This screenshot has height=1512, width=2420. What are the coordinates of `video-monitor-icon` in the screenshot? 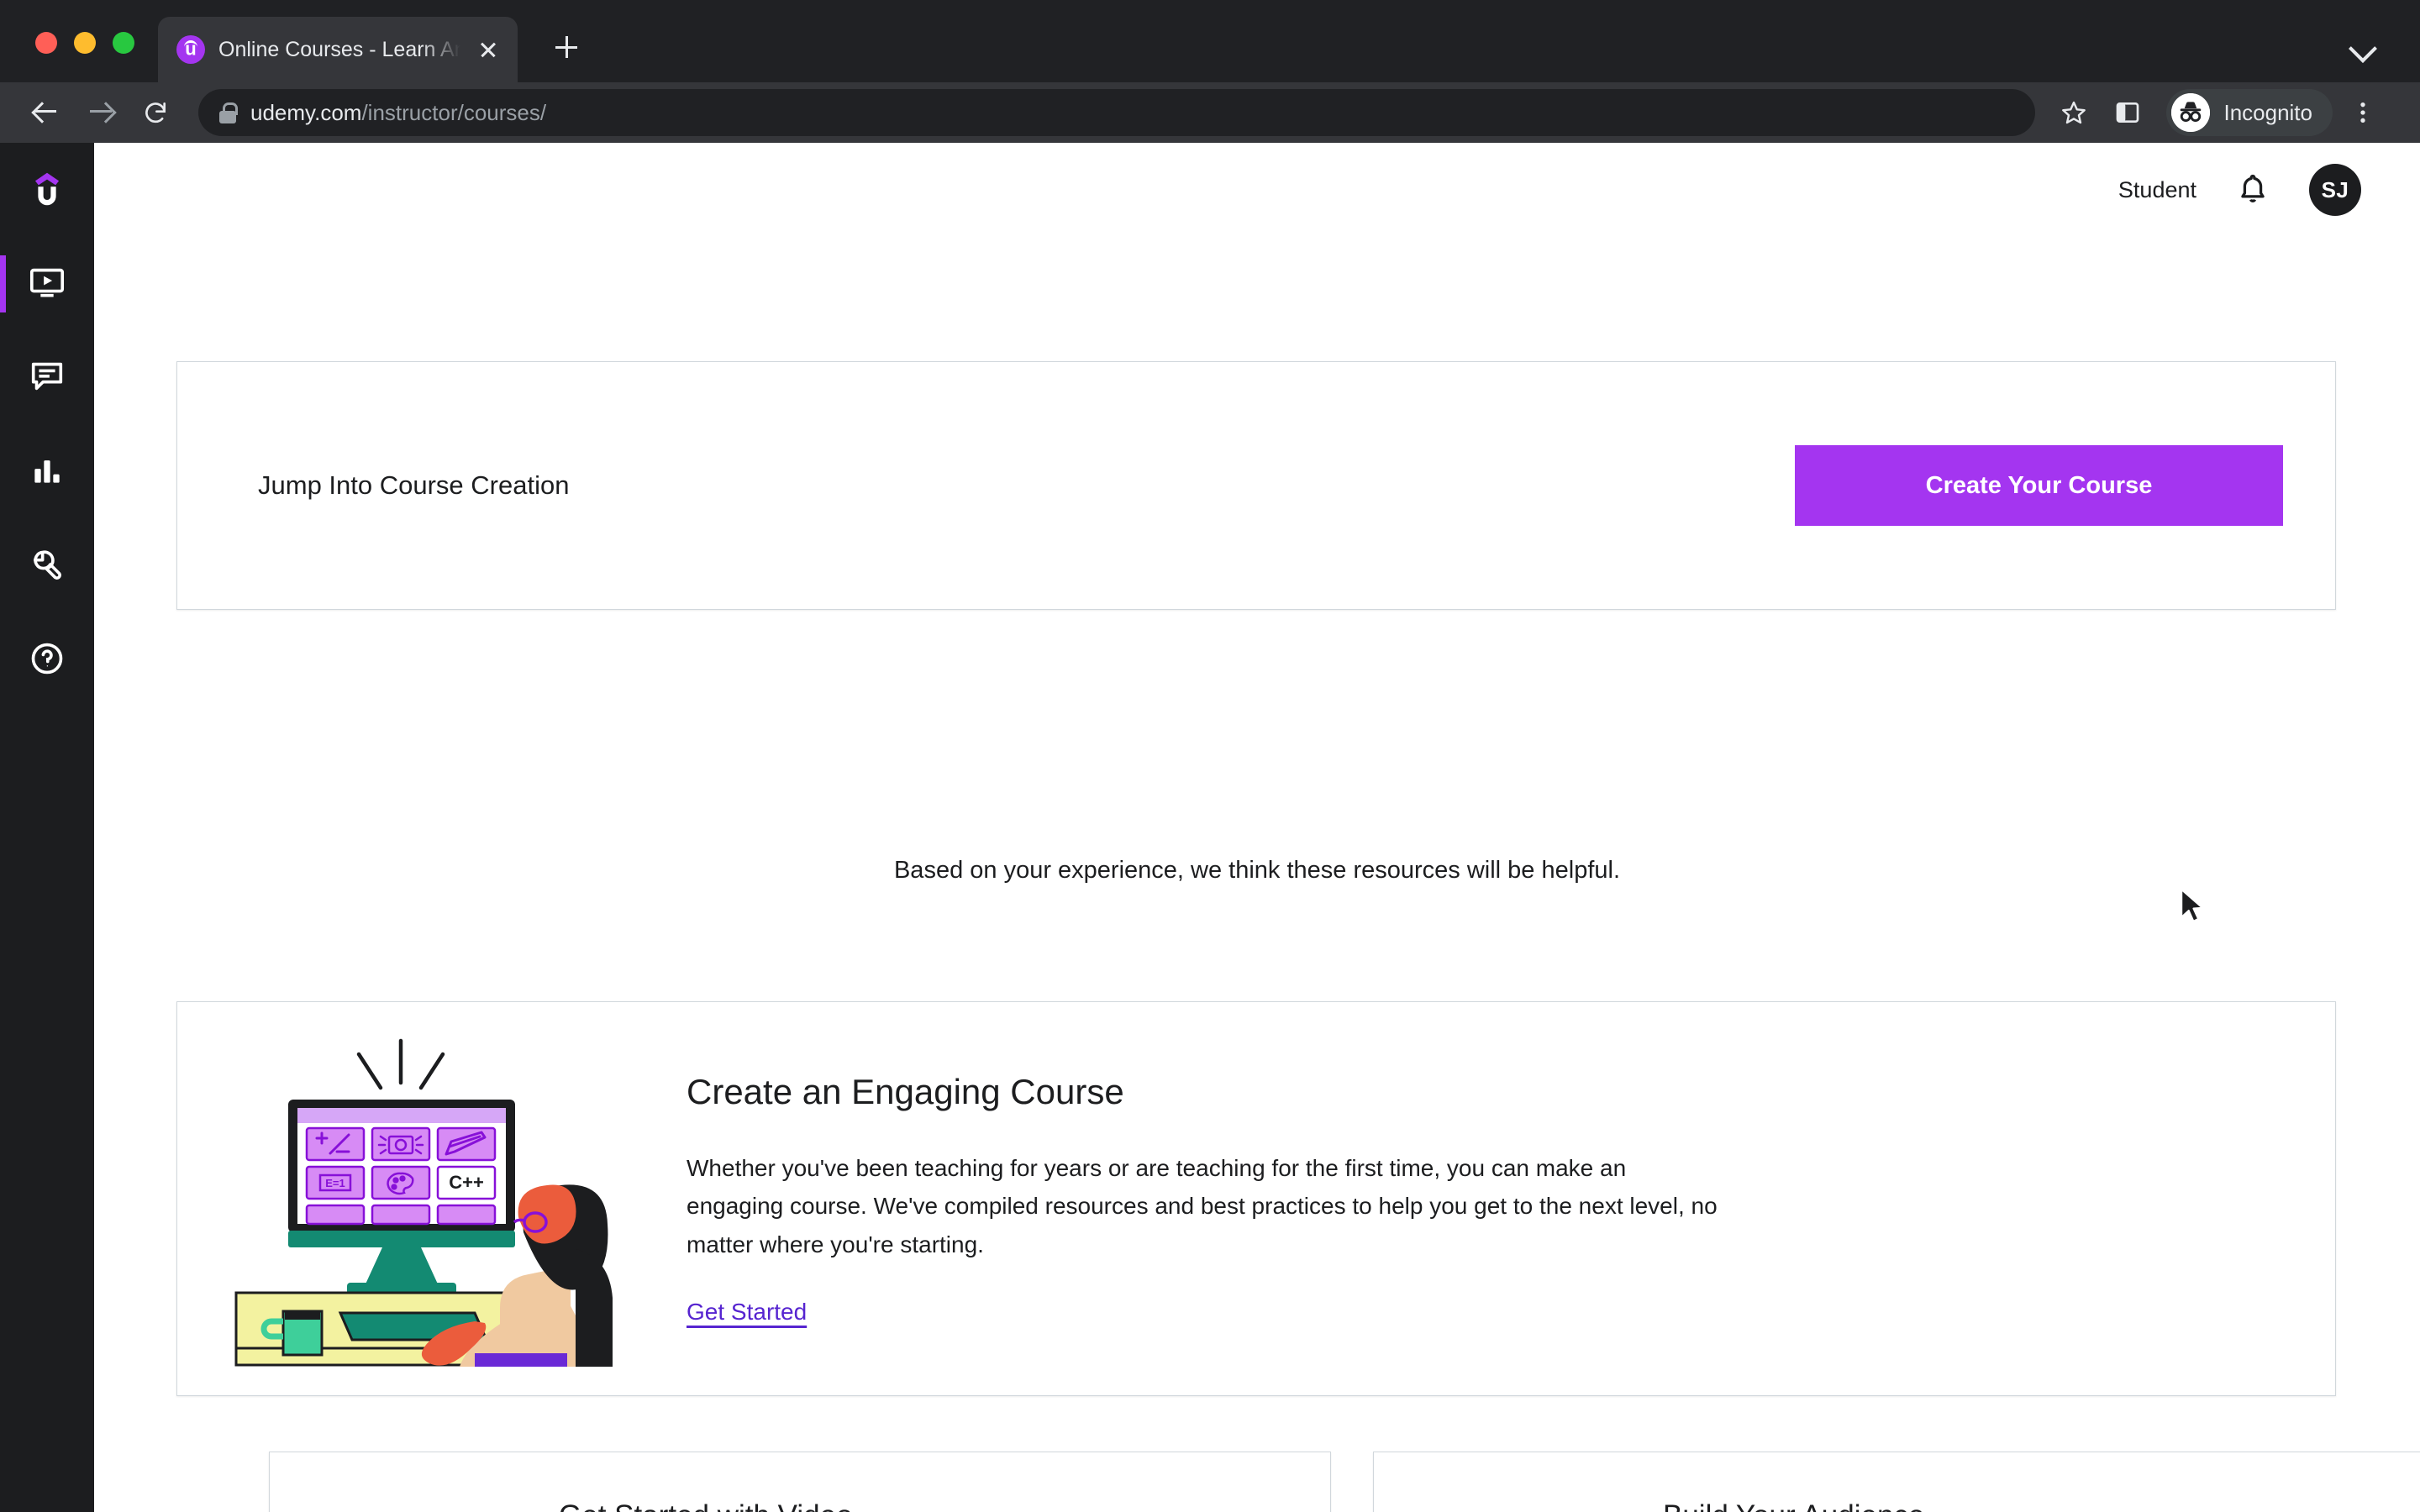 It's located at (47, 284).